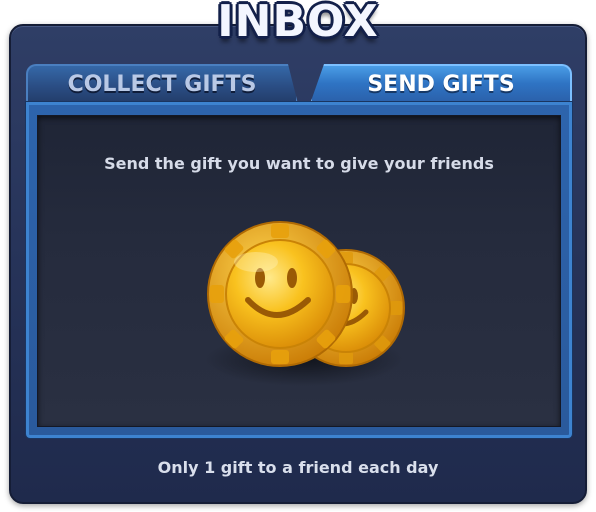 The image size is (596, 512). What do you see at coordinates (441, 84) in the screenshot?
I see `tab-send-gifts: SEND GIFTS` at bounding box center [441, 84].